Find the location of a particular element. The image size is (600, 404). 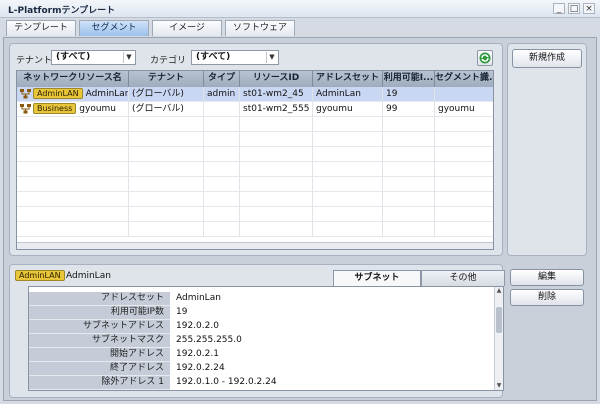

delete-button: 削除 is located at coordinates (547, 297).